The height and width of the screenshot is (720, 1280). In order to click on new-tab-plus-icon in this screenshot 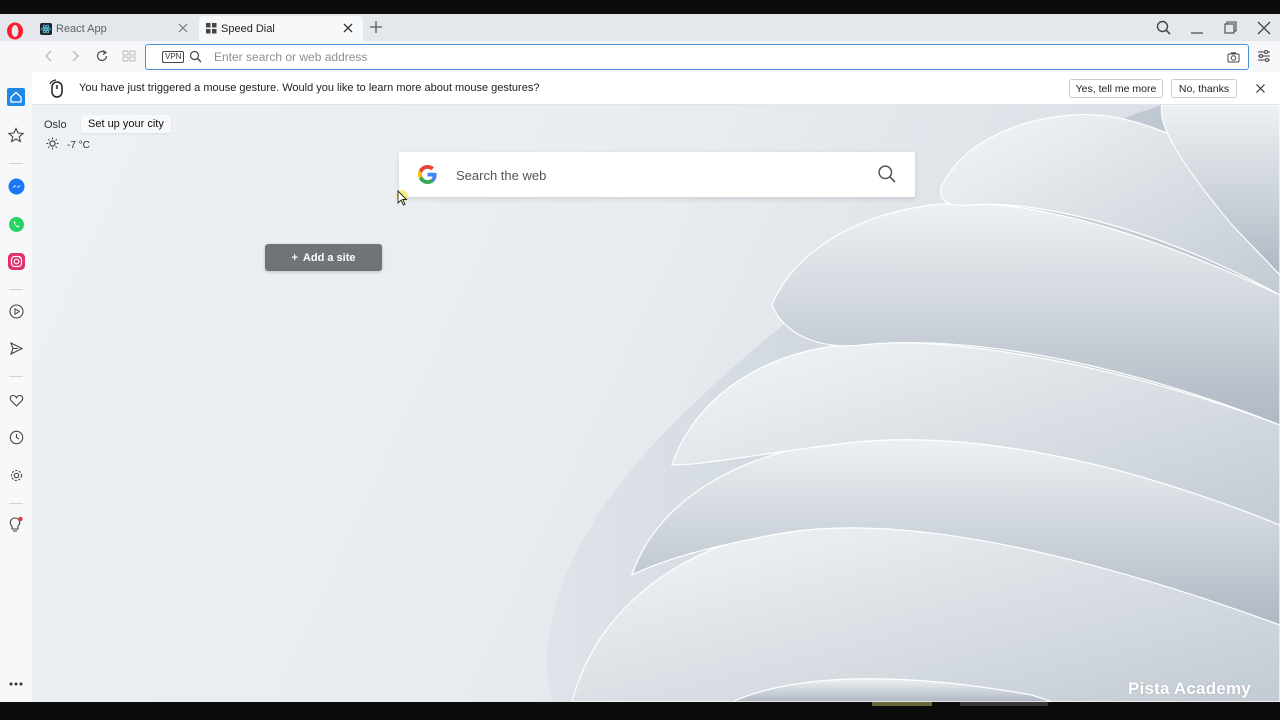, I will do `click(376, 27)`.